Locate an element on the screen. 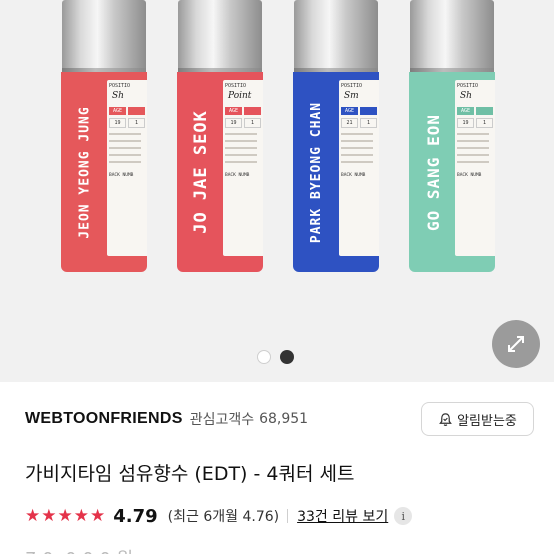 The height and width of the screenshot is (554, 554). bell-icon is located at coordinates (445, 419).